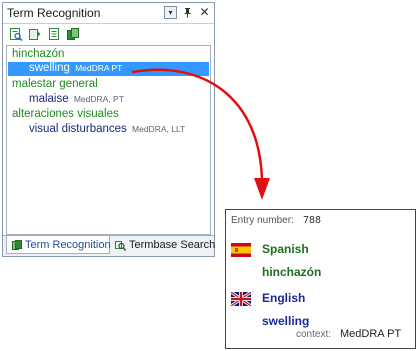  I want to click on language-label-english: English, so click(284, 298).